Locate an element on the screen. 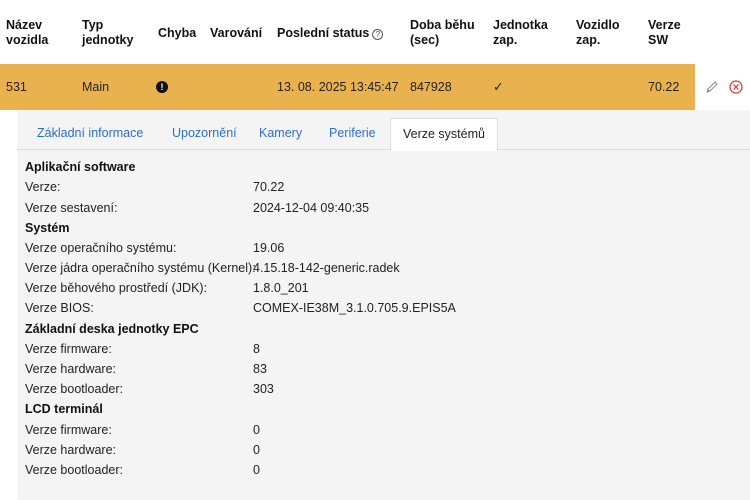  value-lcd-firmware: 0 is located at coordinates (256, 430).